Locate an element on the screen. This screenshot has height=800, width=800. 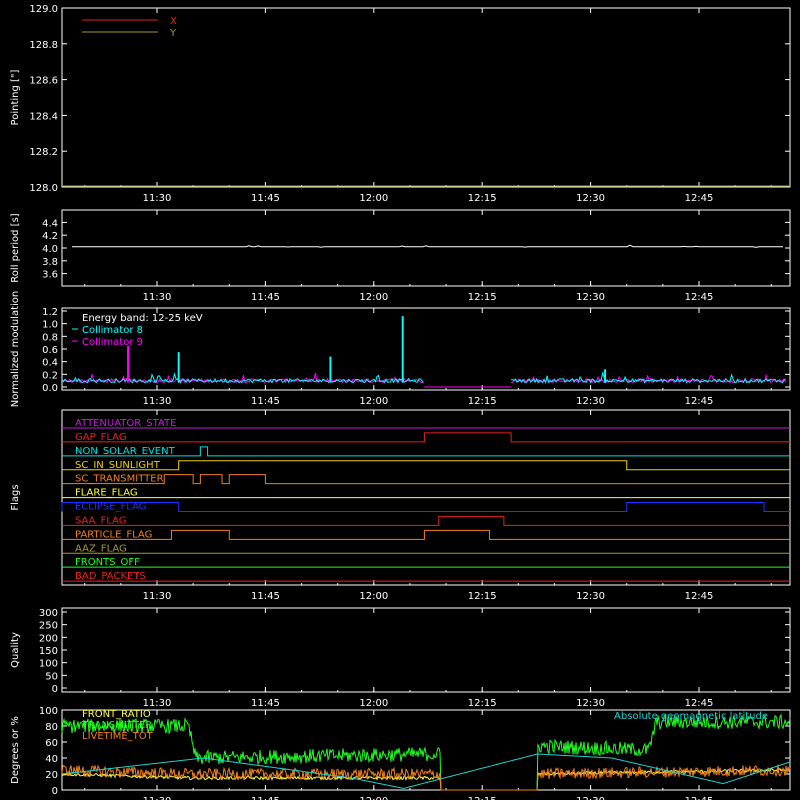
y-tick-label: 128.2 is located at coordinates (43, 152).